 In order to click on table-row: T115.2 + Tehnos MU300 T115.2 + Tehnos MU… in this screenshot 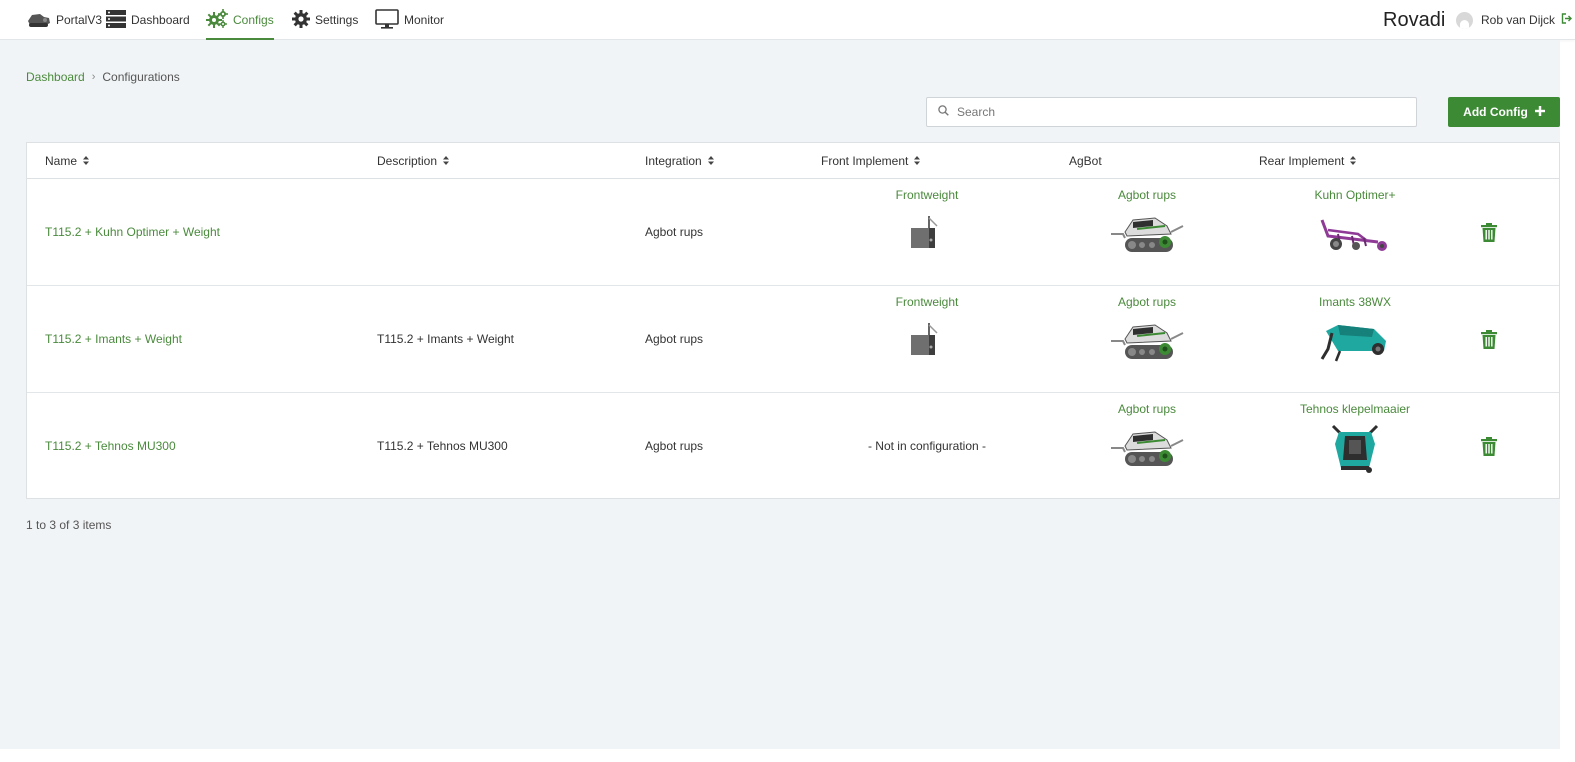, I will do `click(793, 446)`.